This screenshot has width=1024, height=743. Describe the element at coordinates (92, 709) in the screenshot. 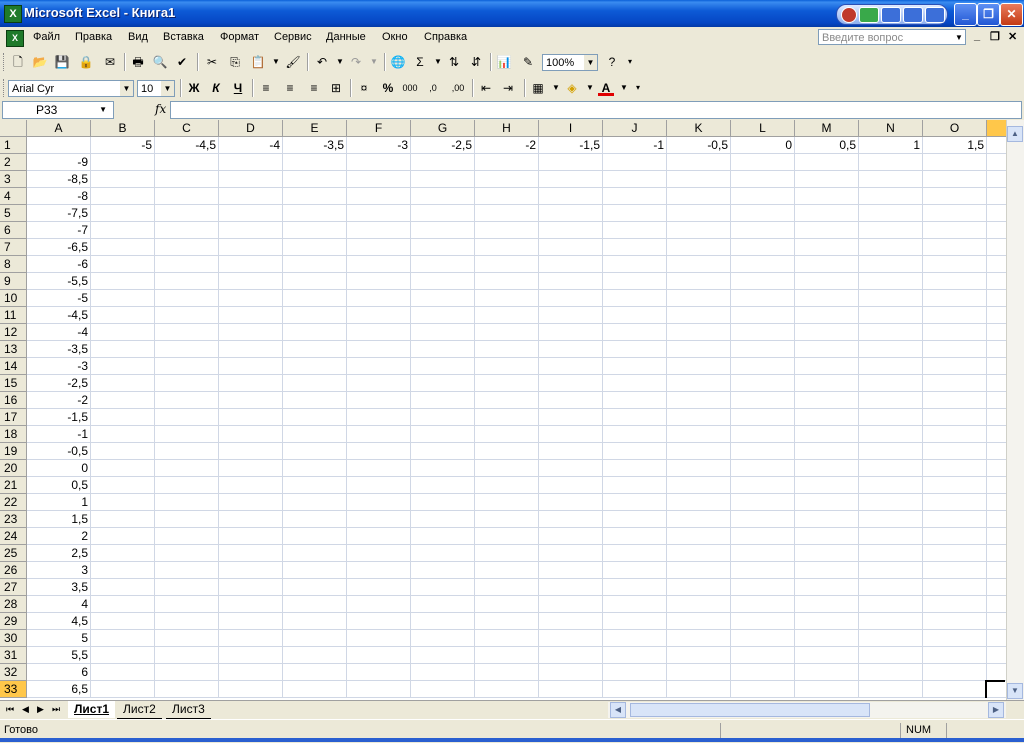

I see `sheet-tab-1: Лист1` at that location.